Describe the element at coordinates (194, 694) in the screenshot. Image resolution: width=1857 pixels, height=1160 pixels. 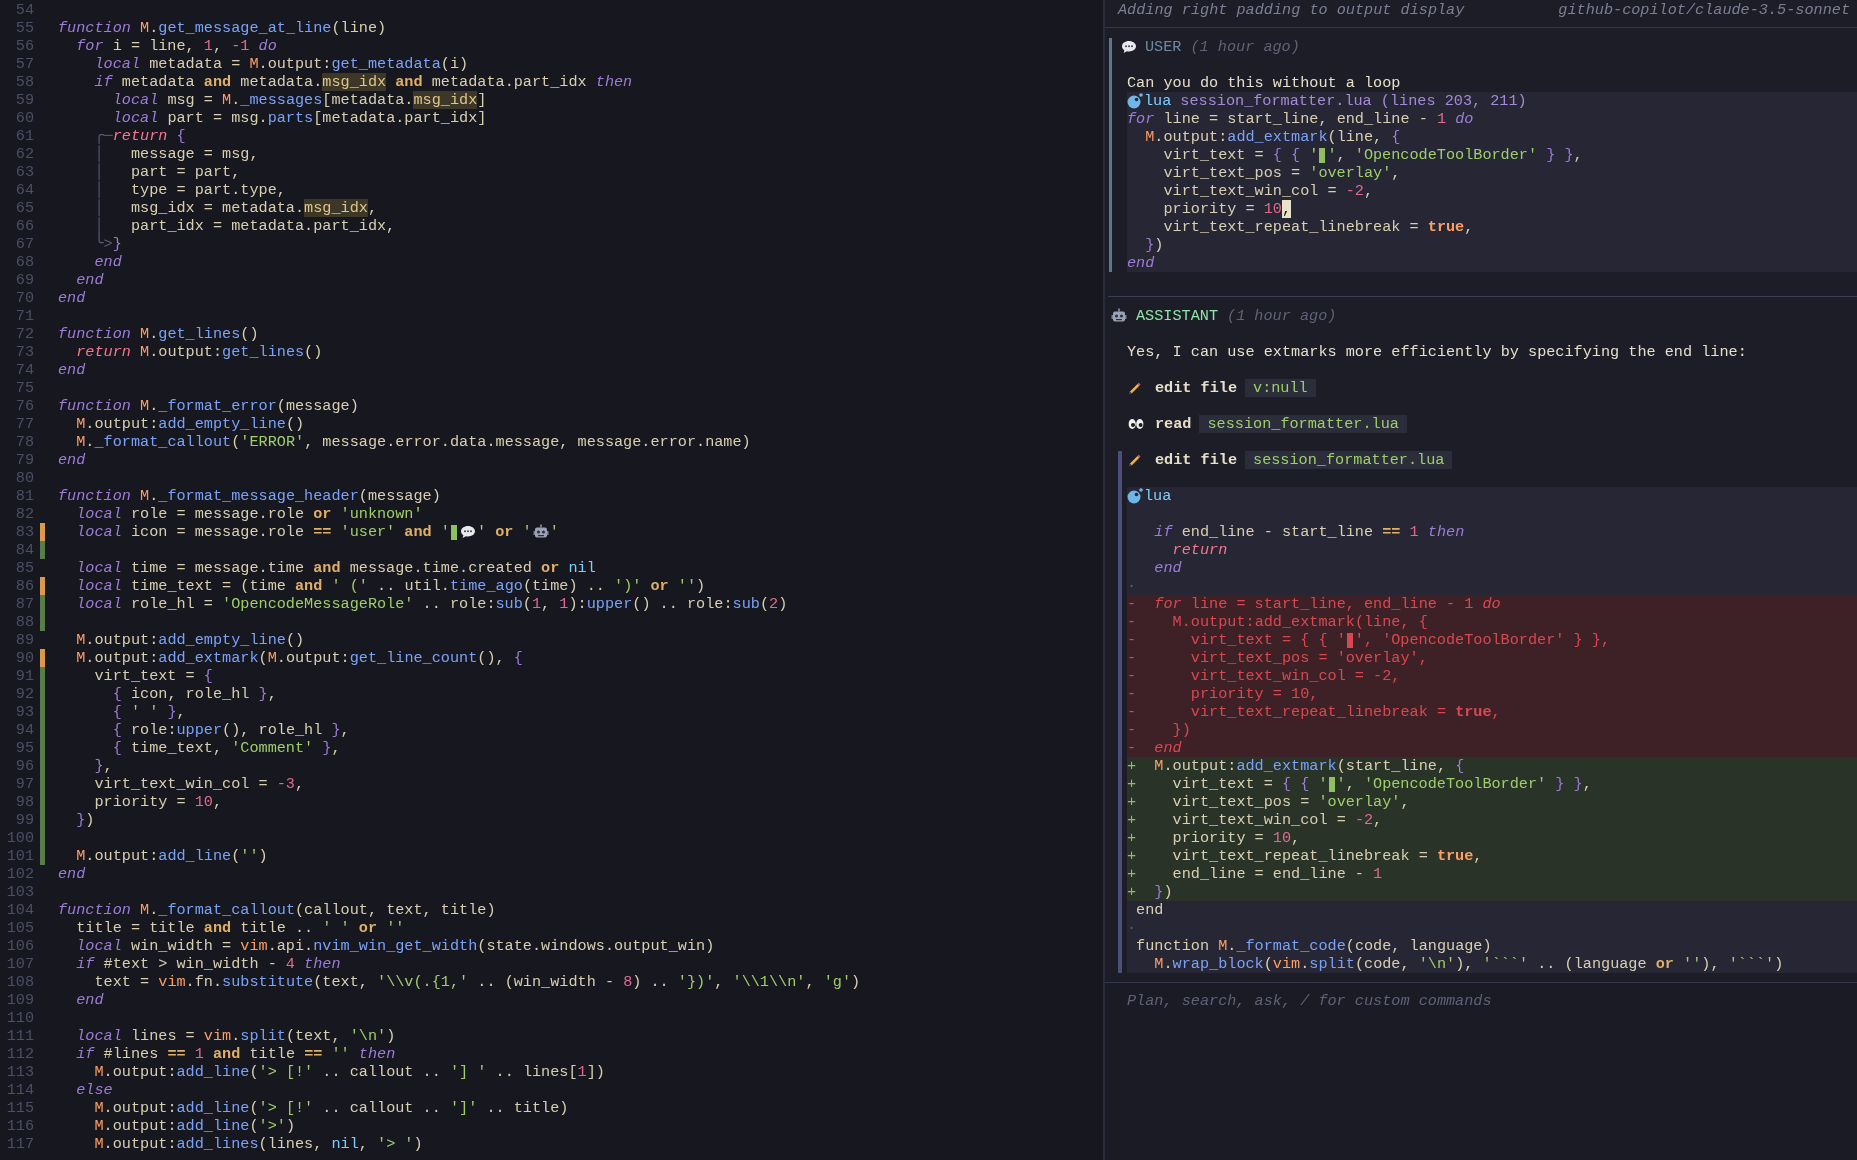
I see `code-line: { icon, role_hl },` at that location.